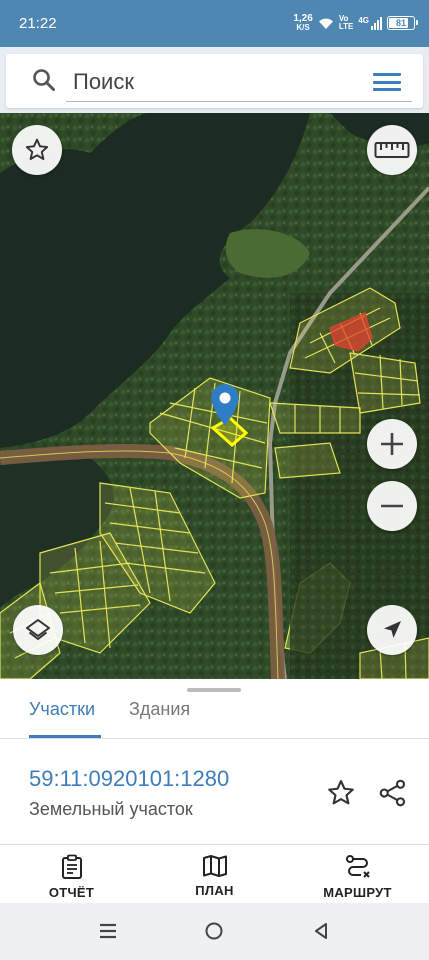  I want to click on wifi-icon, so click(325, 23).